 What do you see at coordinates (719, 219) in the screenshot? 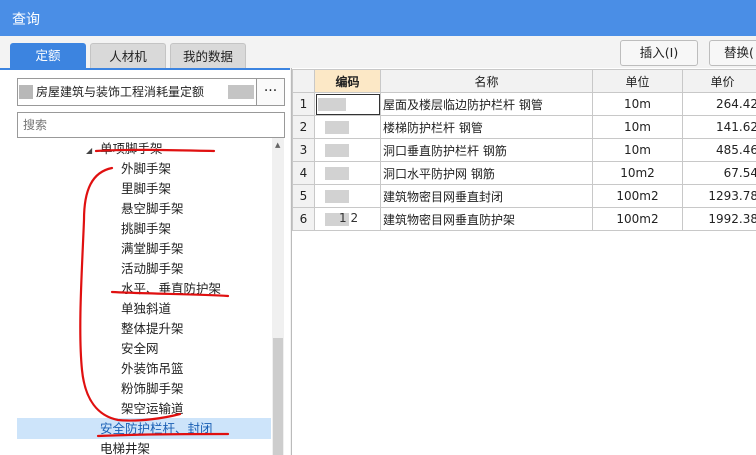
I see `price-cell: 1992.38` at bounding box center [719, 219].